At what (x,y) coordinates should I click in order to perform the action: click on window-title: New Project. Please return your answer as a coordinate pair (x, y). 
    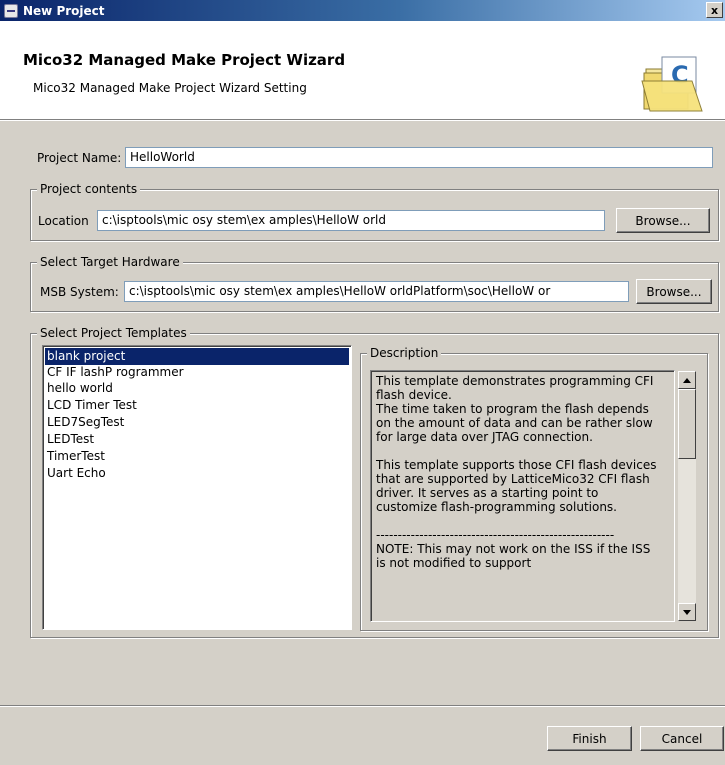
    Looking at the image, I should click on (64, 10).